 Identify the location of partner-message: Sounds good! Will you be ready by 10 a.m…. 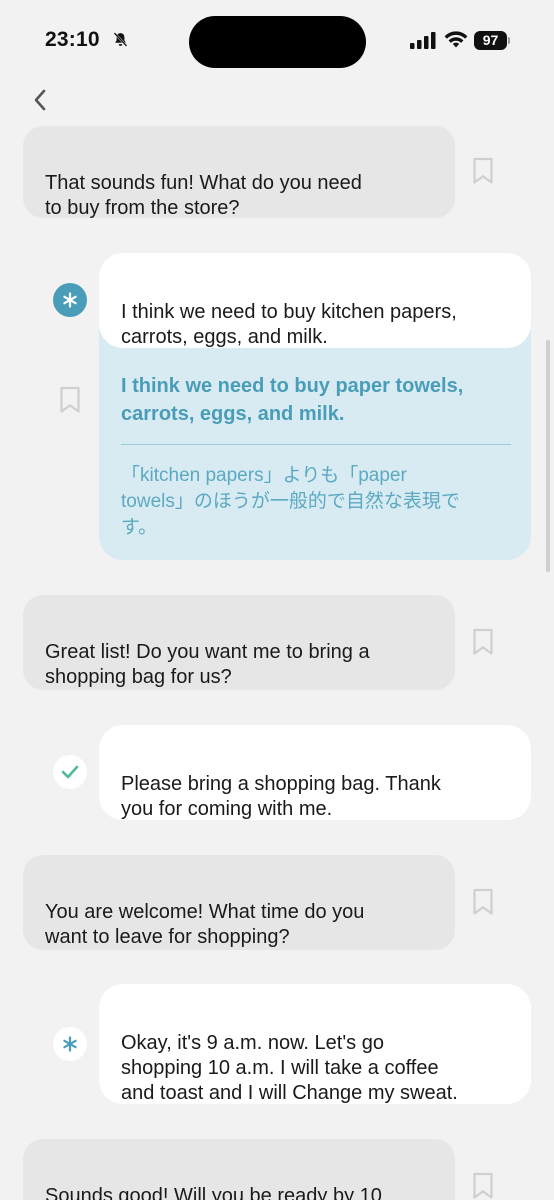
(239, 1169).